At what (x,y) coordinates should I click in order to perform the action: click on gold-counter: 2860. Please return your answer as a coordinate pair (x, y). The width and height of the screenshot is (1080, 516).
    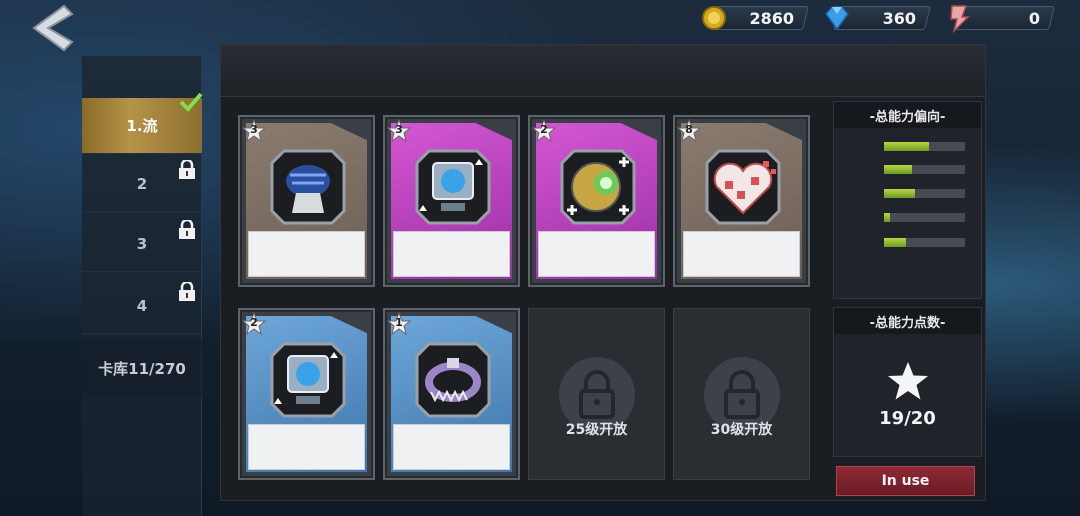
    Looking at the image, I should click on (754, 17).